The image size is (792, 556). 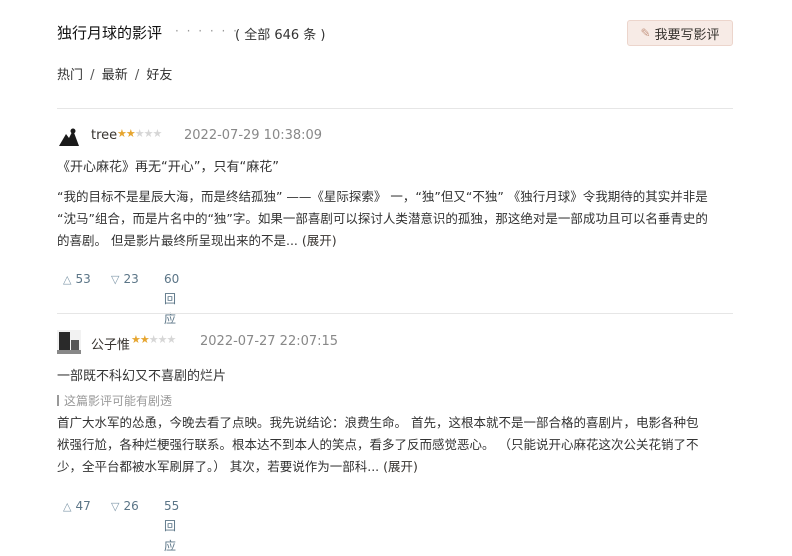 I want to click on useless-button: ▽ 26, so click(x=125, y=506).